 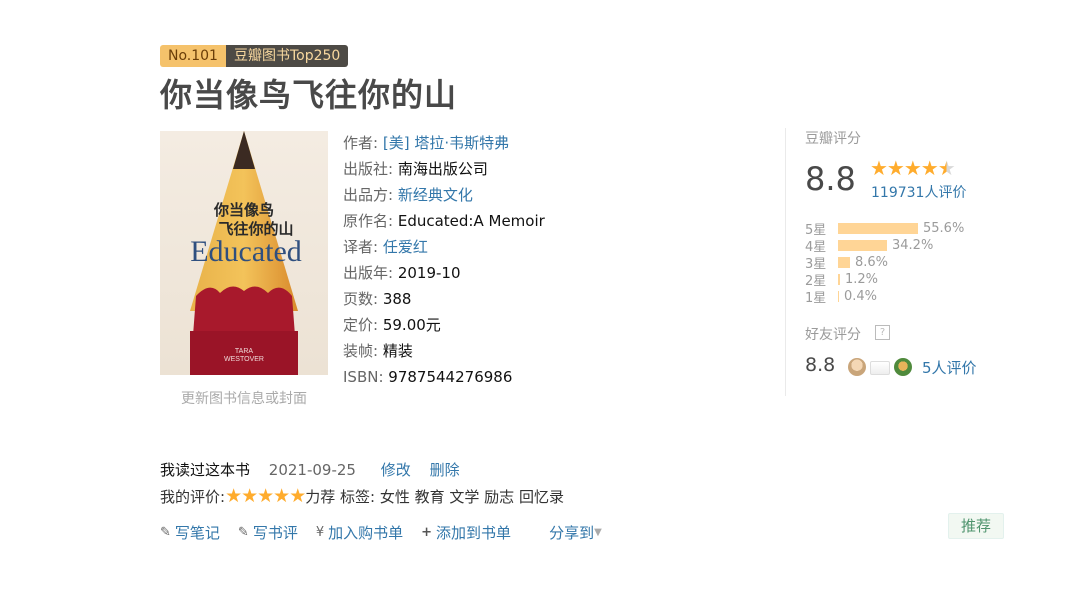 What do you see at coordinates (366, 533) in the screenshot?
I see `add-cart-label: 加入购书单` at bounding box center [366, 533].